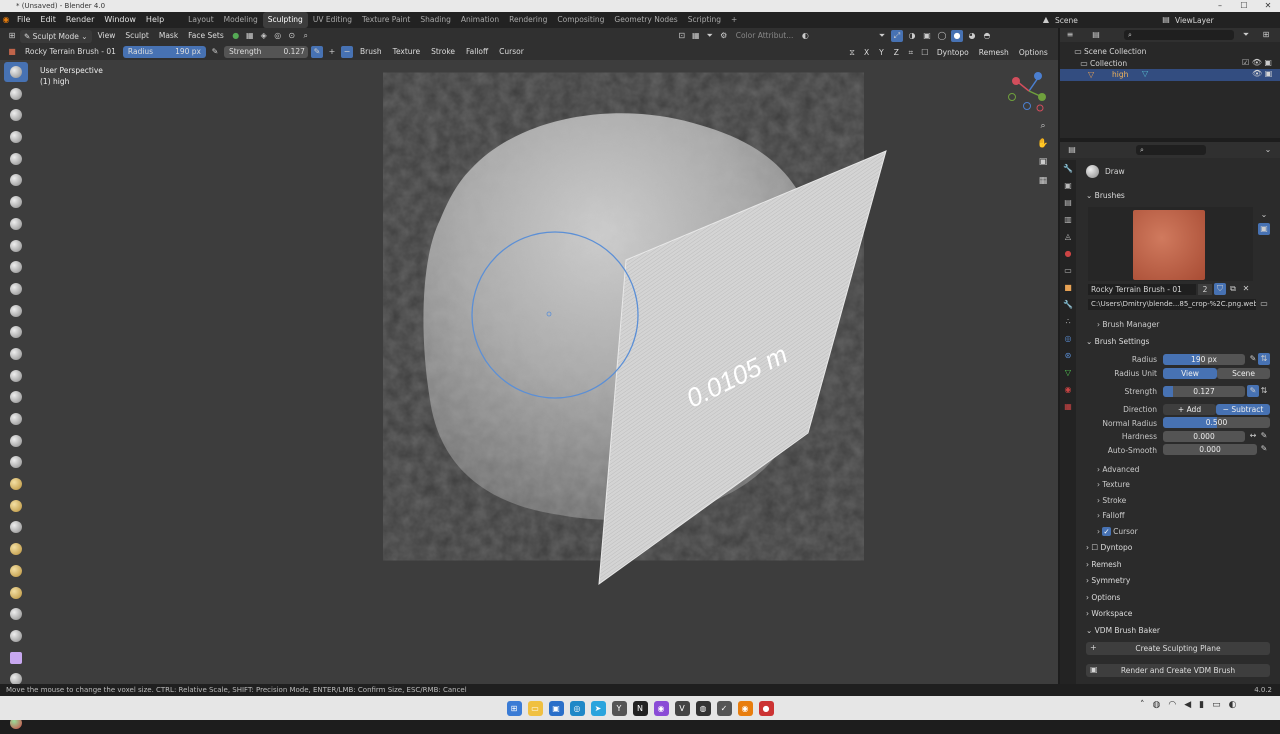 The image size is (1280, 734). What do you see at coordinates (56, 36) in the screenshot?
I see `mode-selector: ✎ Sculpt Mode ⌄` at bounding box center [56, 36].